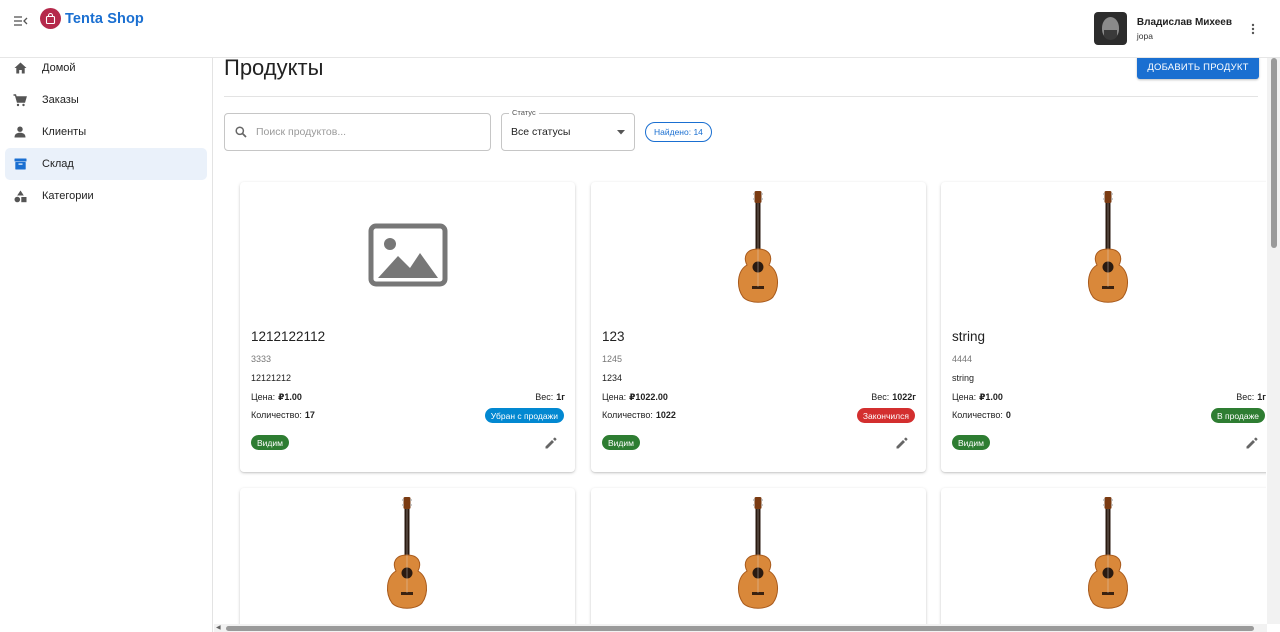 The image size is (1280, 632). What do you see at coordinates (1253, 29) in the screenshot?
I see `more-vert-icon` at bounding box center [1253, 29].